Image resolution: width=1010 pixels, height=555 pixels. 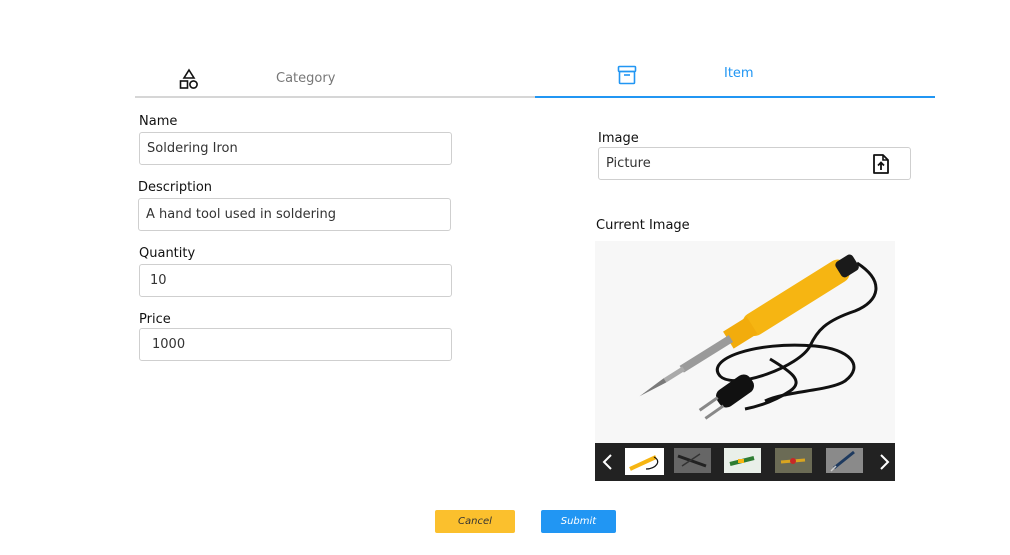 I want to click on price-label: Price, so click(x=155, y=319).